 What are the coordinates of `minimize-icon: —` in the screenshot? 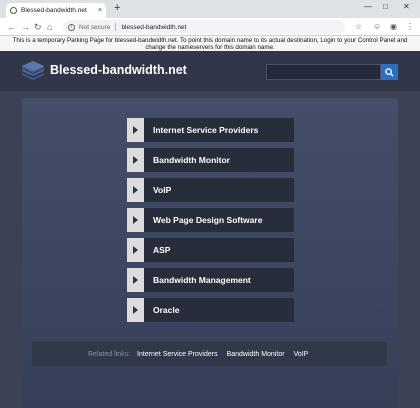 It's located at (368, 6).